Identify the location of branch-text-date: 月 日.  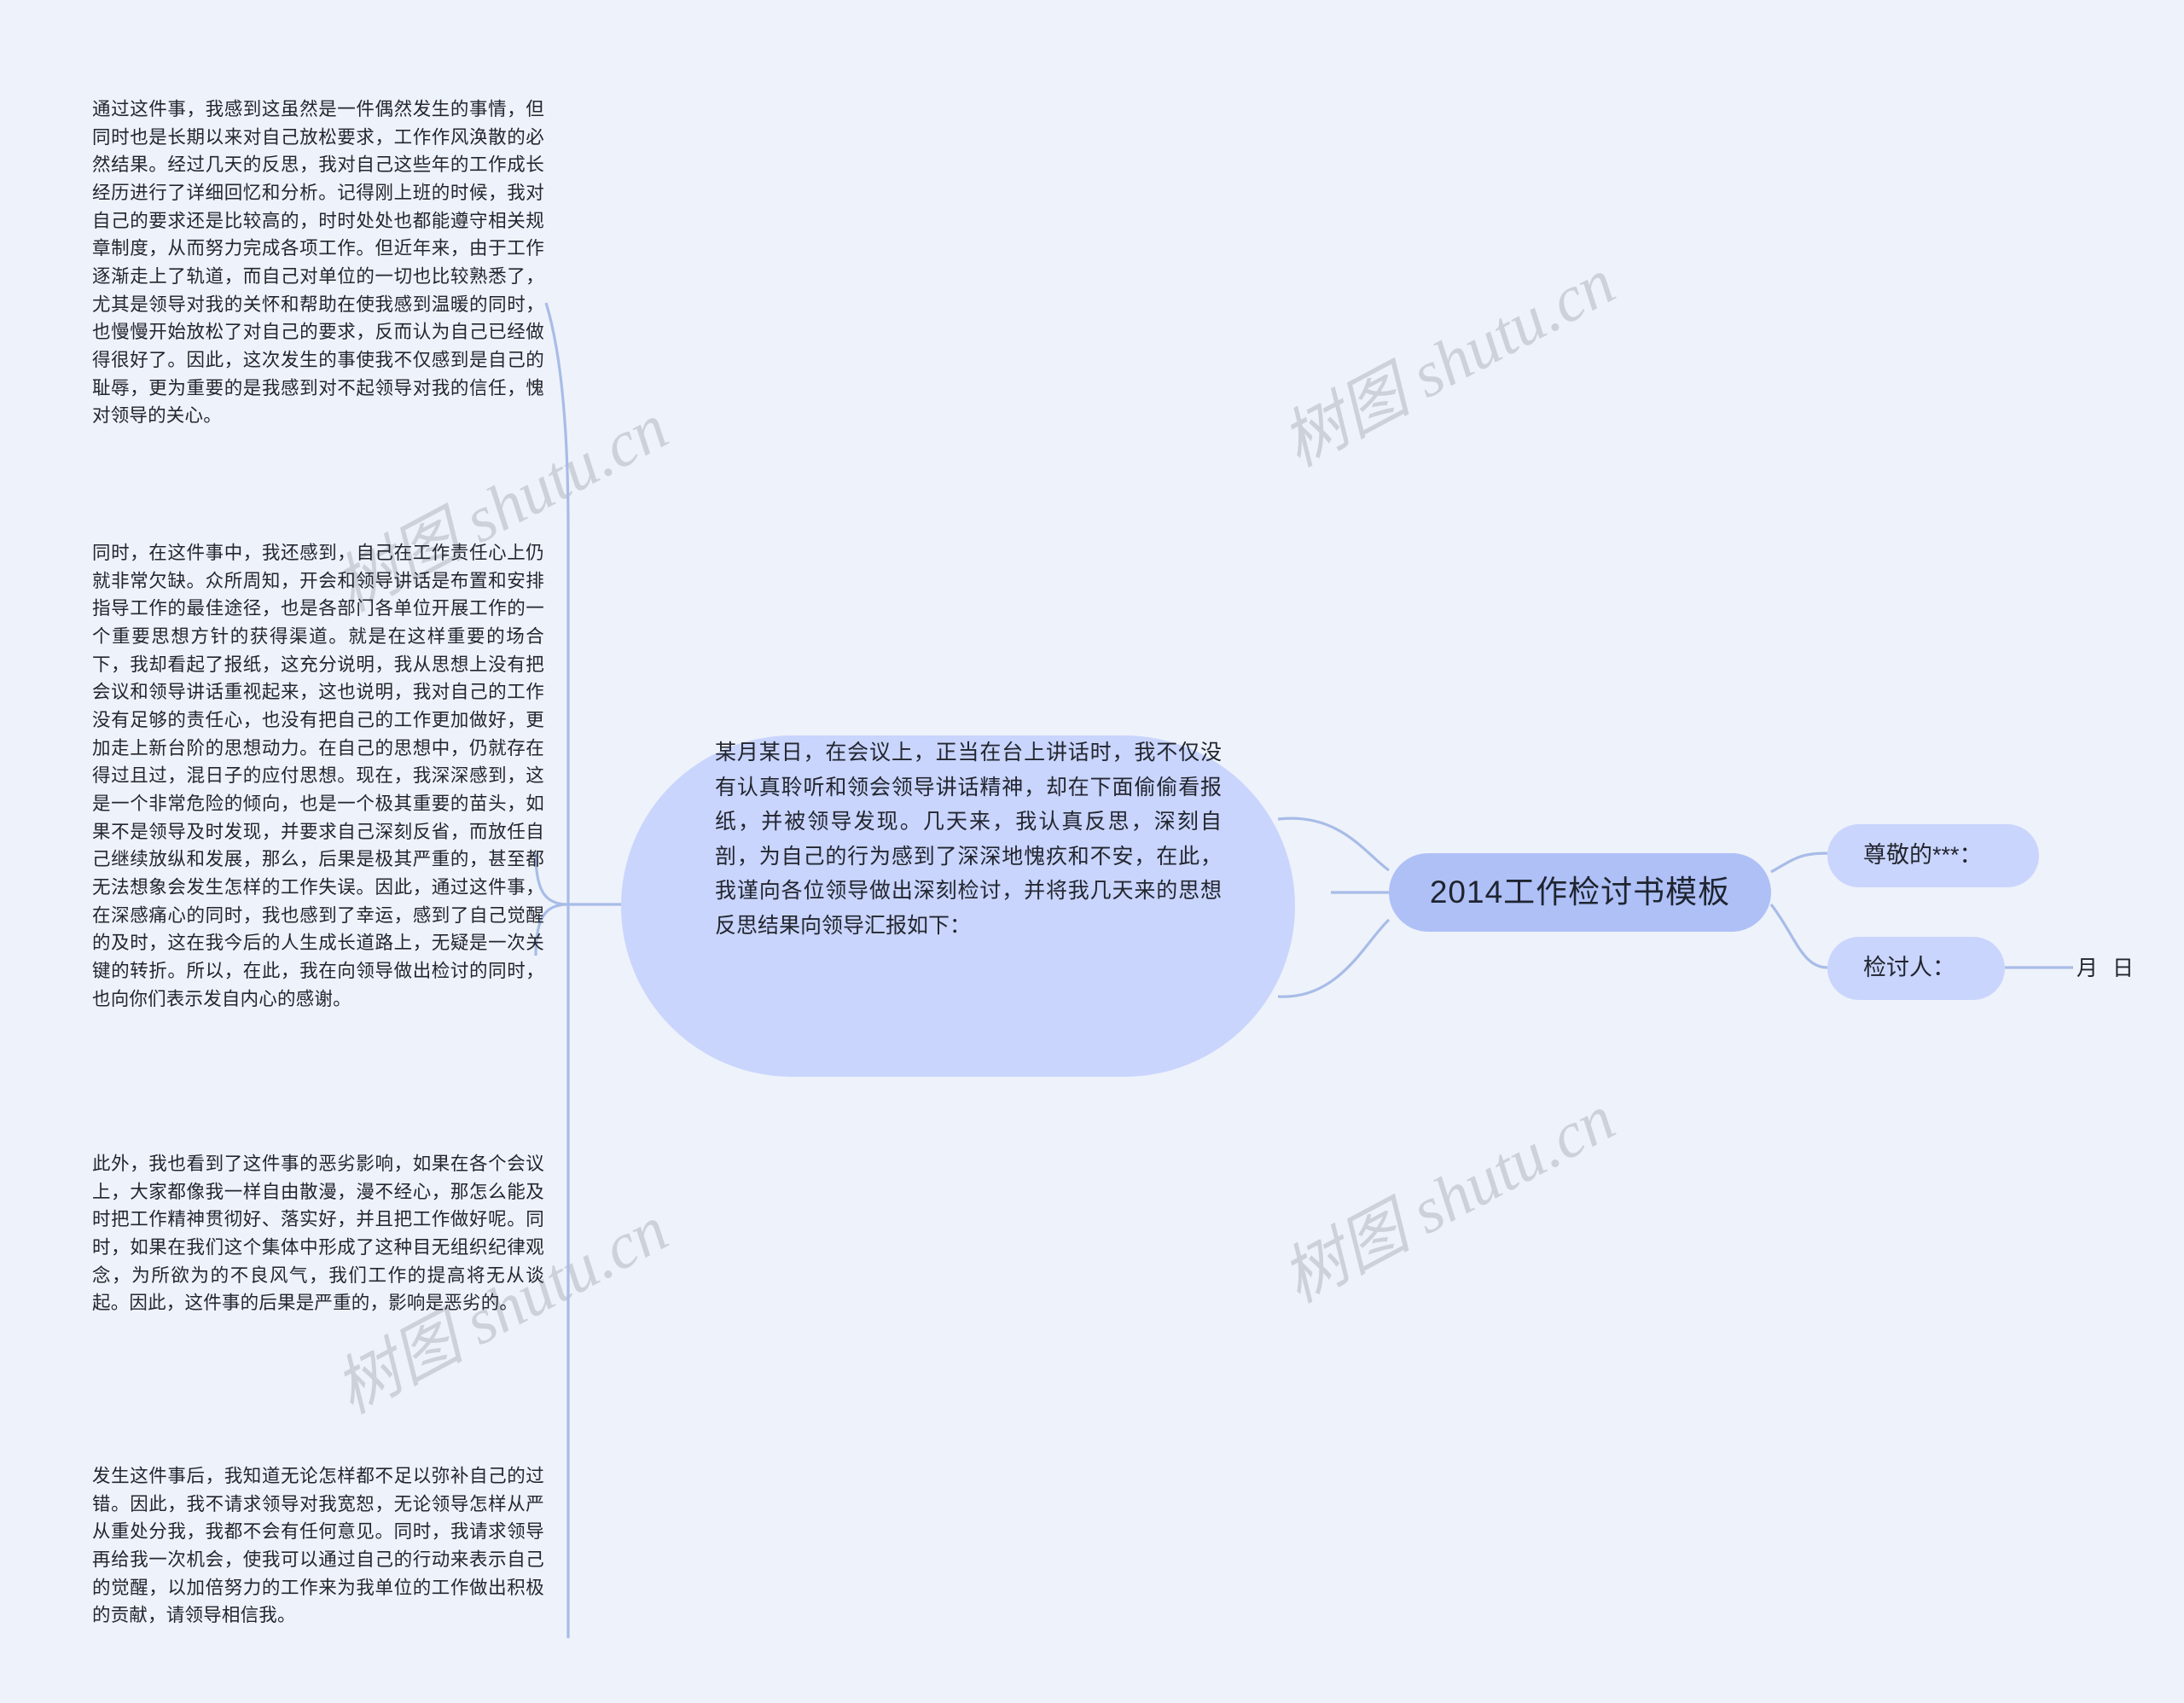
(2108, 968).